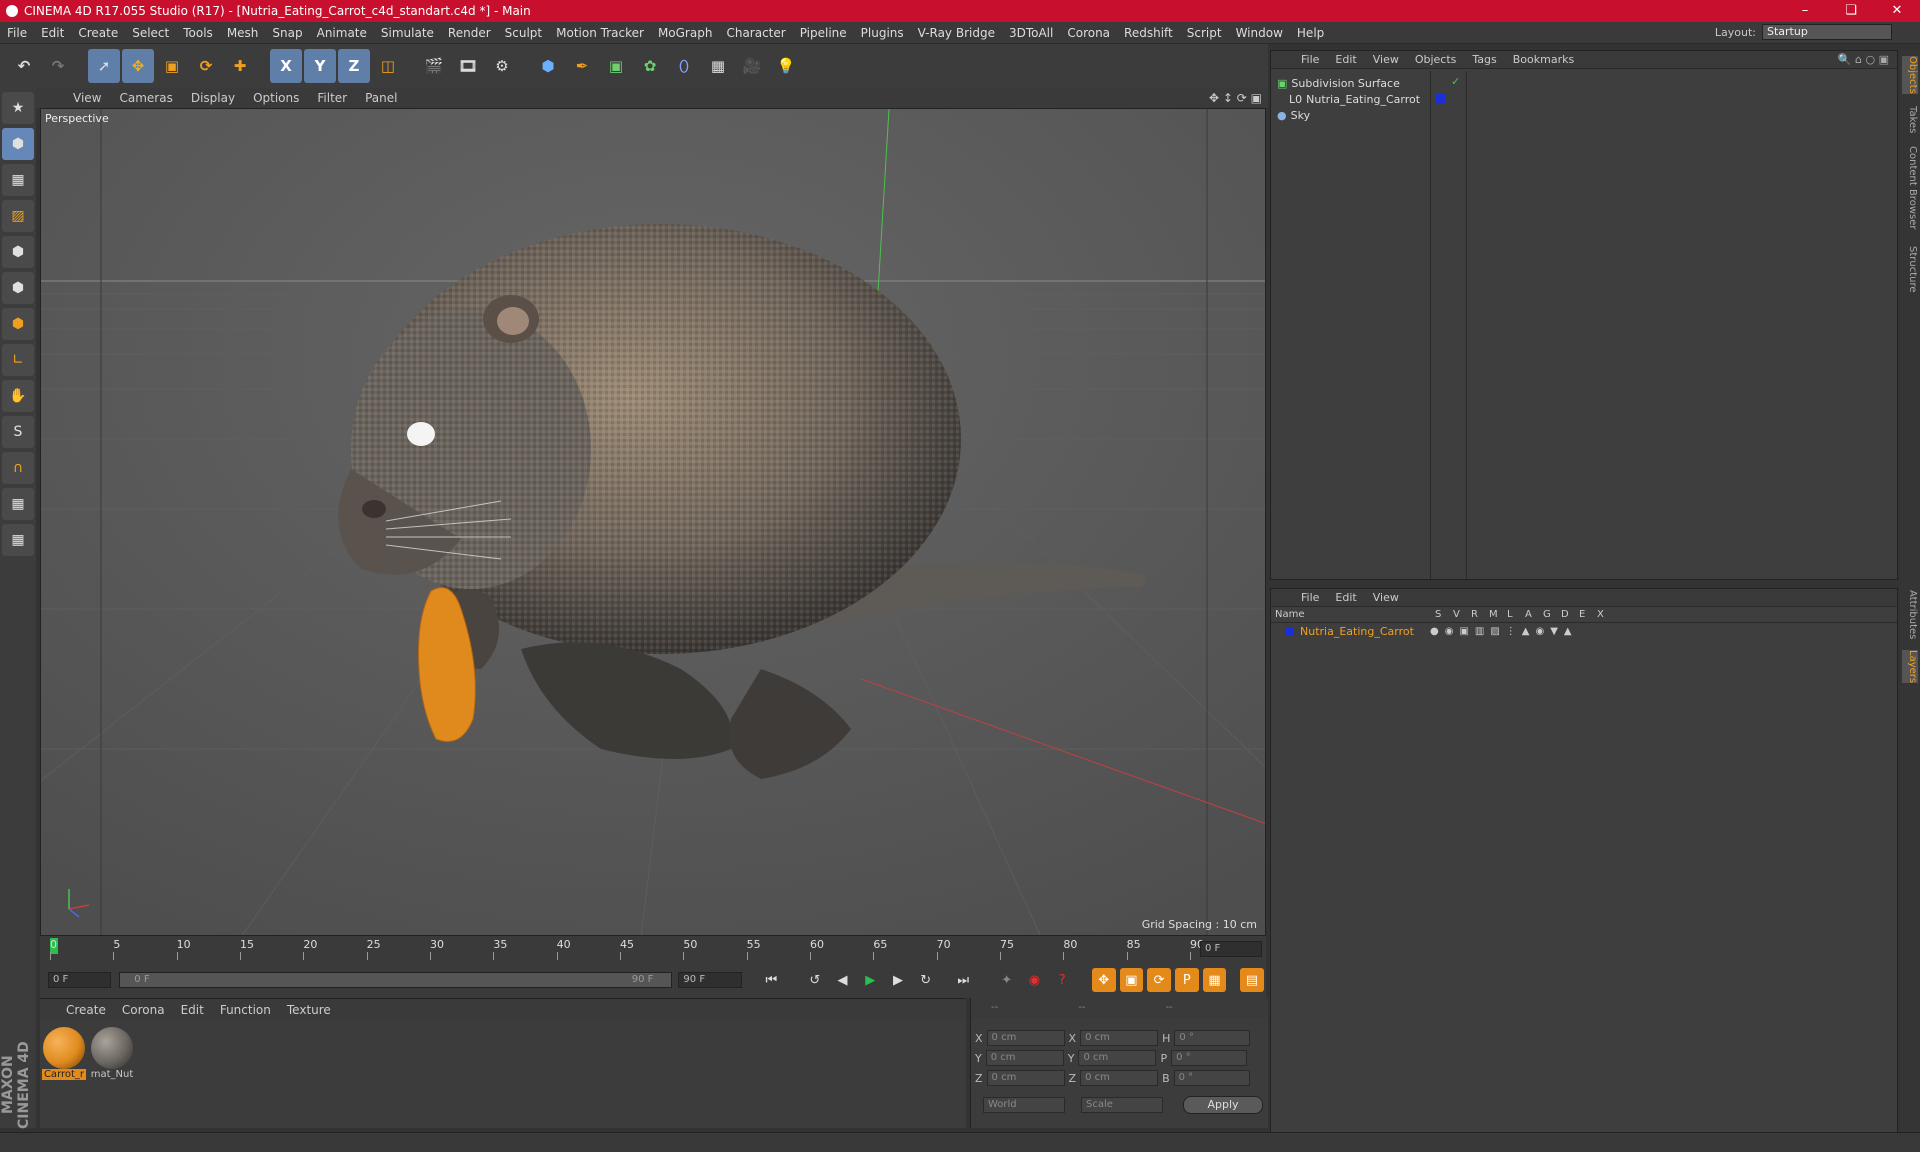 The height and width of the screenshot is (1152, 1920). What do you see at coordinates (1148, 33) in the screenshot?
I see `menu-redshift: Redshift` at bounding box center [1148, 33].